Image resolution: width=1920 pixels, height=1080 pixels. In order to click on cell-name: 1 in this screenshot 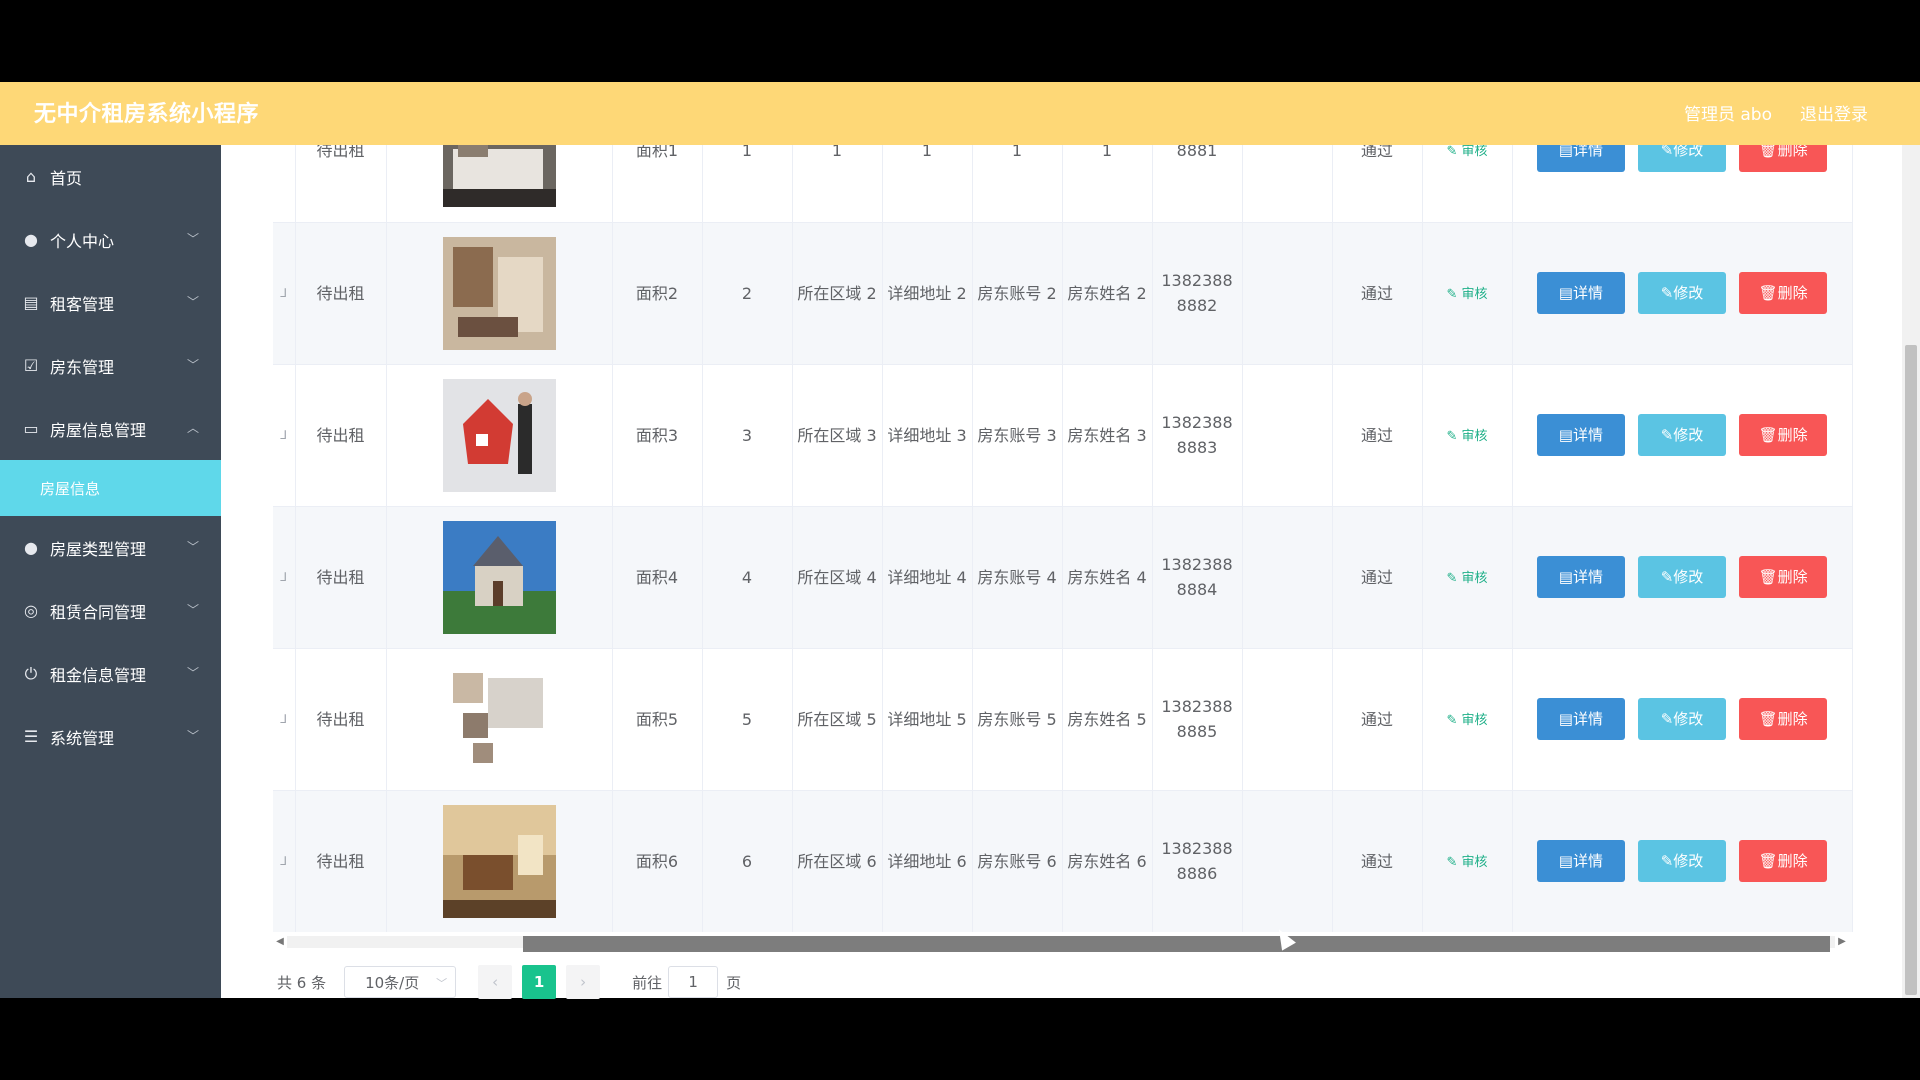, I will do `click(1107, 184)`.